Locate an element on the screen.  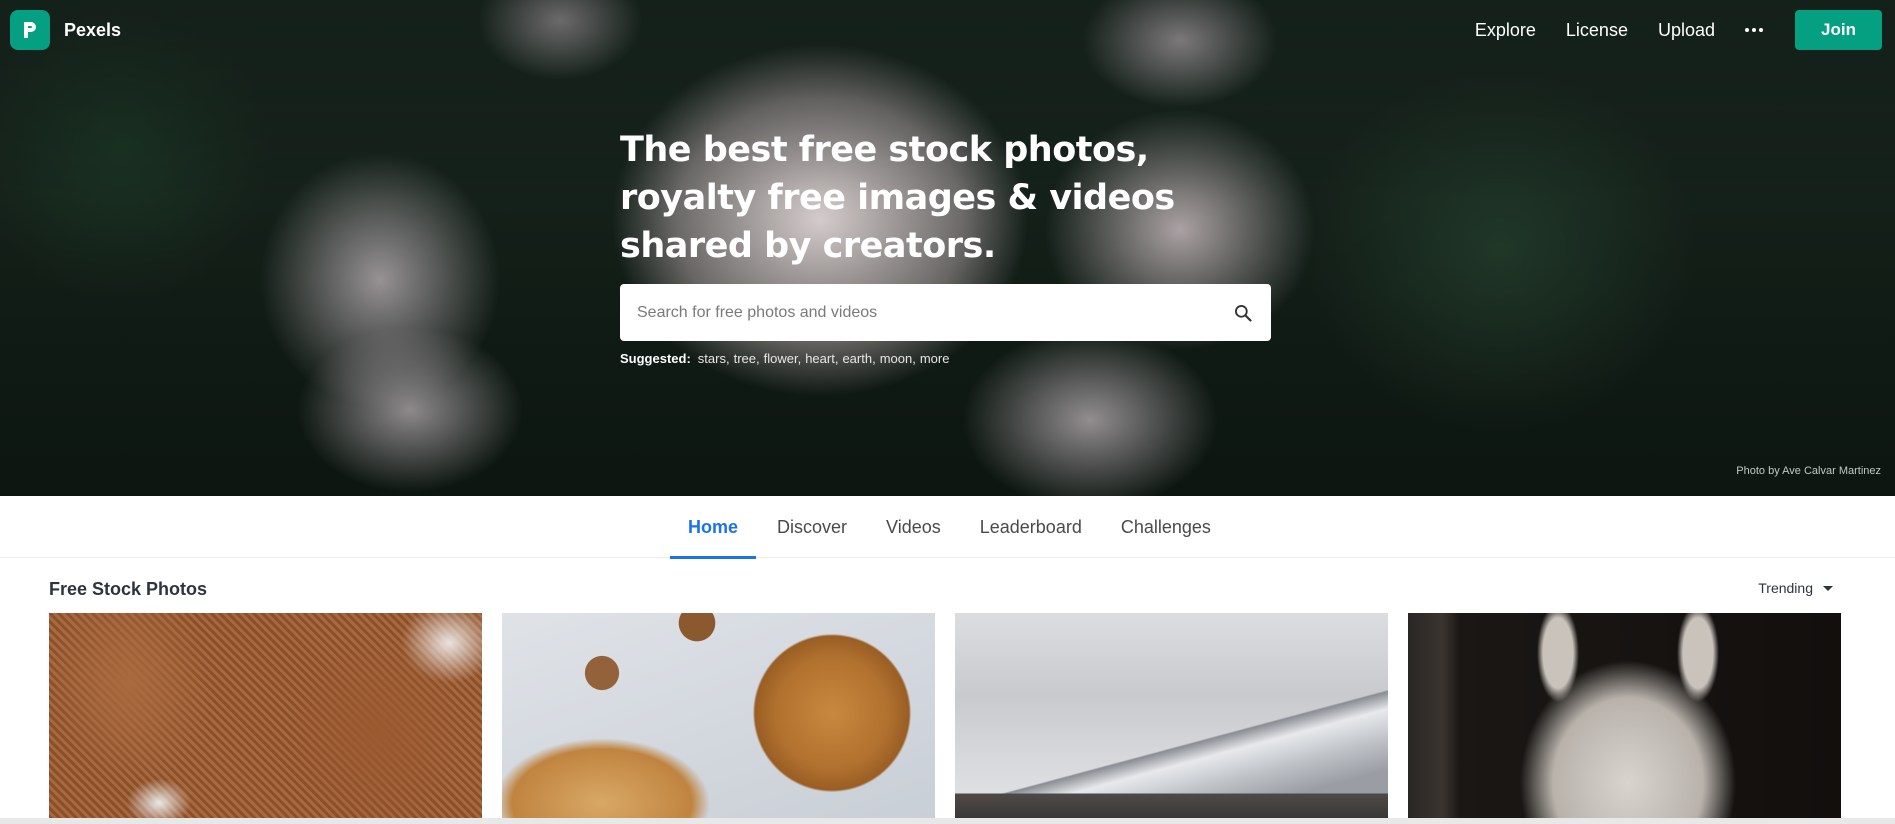
tab-challenges: Challenges is located at coordinates (1166, 527).